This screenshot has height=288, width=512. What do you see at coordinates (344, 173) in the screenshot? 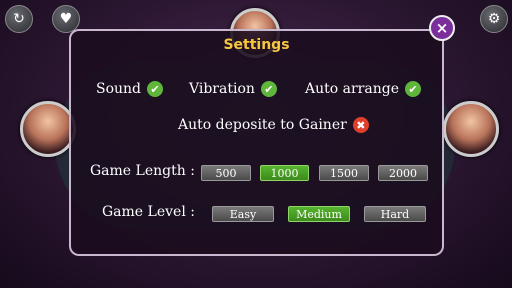
I see `game-length-option: 1500` at bounding box center [344, 173].